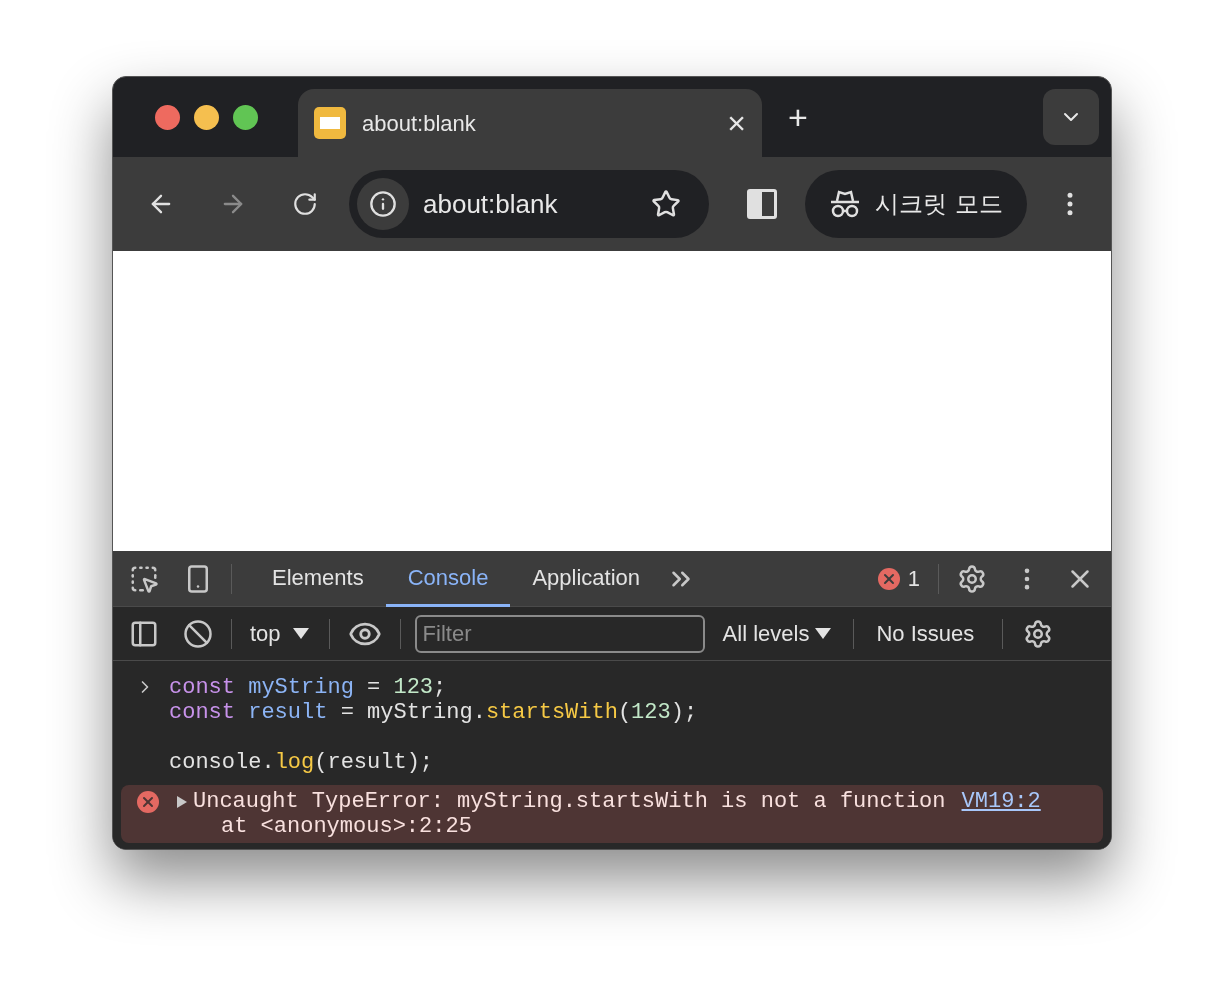  I want to click on tab-title: about:blank, so click(419, 123).